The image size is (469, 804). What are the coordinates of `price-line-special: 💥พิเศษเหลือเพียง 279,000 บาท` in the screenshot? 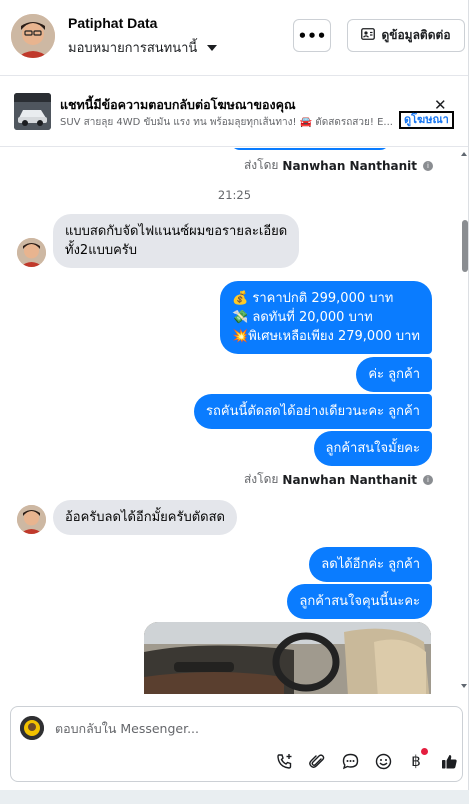 It's located at (326, 336).